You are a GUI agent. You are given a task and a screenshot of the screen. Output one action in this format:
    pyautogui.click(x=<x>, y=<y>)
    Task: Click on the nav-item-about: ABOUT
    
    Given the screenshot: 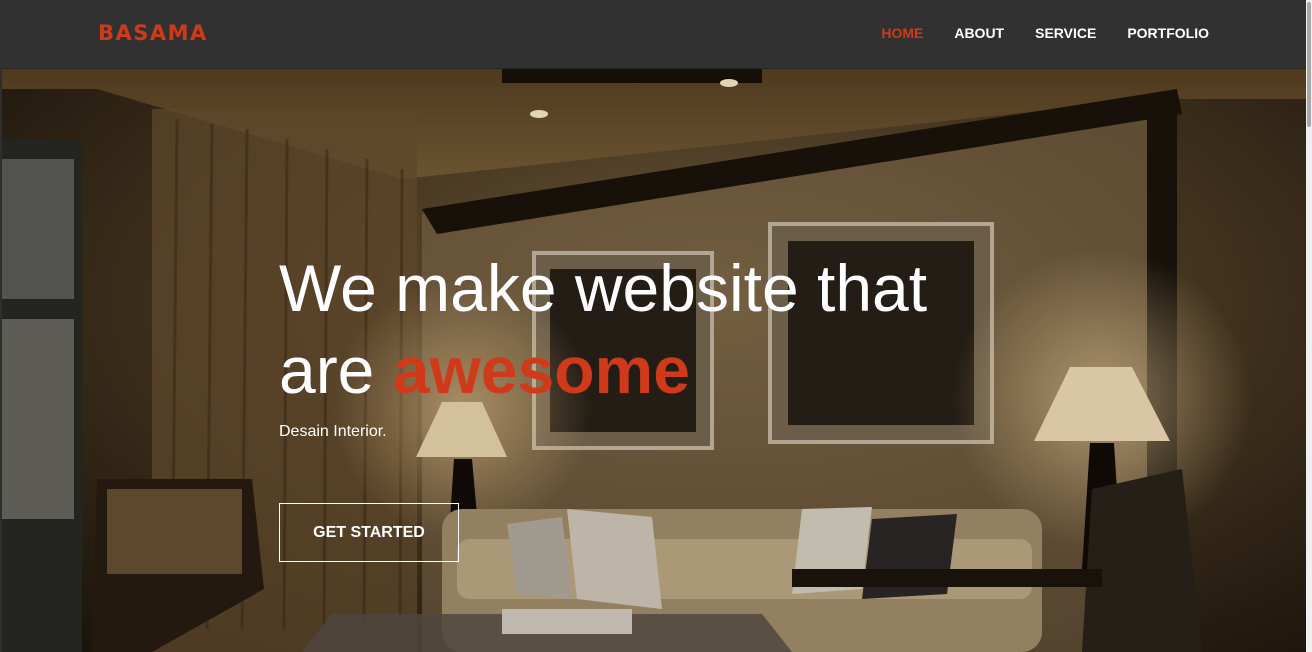 What is the action you would take?
    pyautogui.click(x=979, y=33)
    